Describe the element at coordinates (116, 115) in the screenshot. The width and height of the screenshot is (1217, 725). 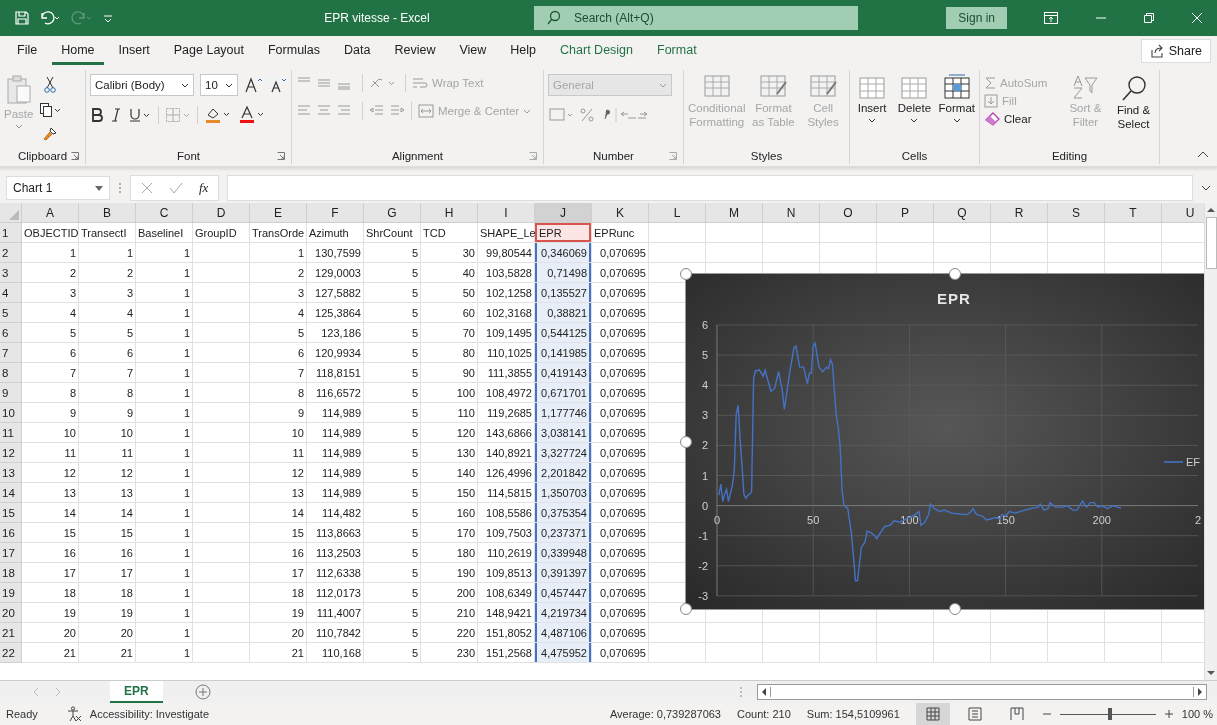
I see `italic-icon` at that location.